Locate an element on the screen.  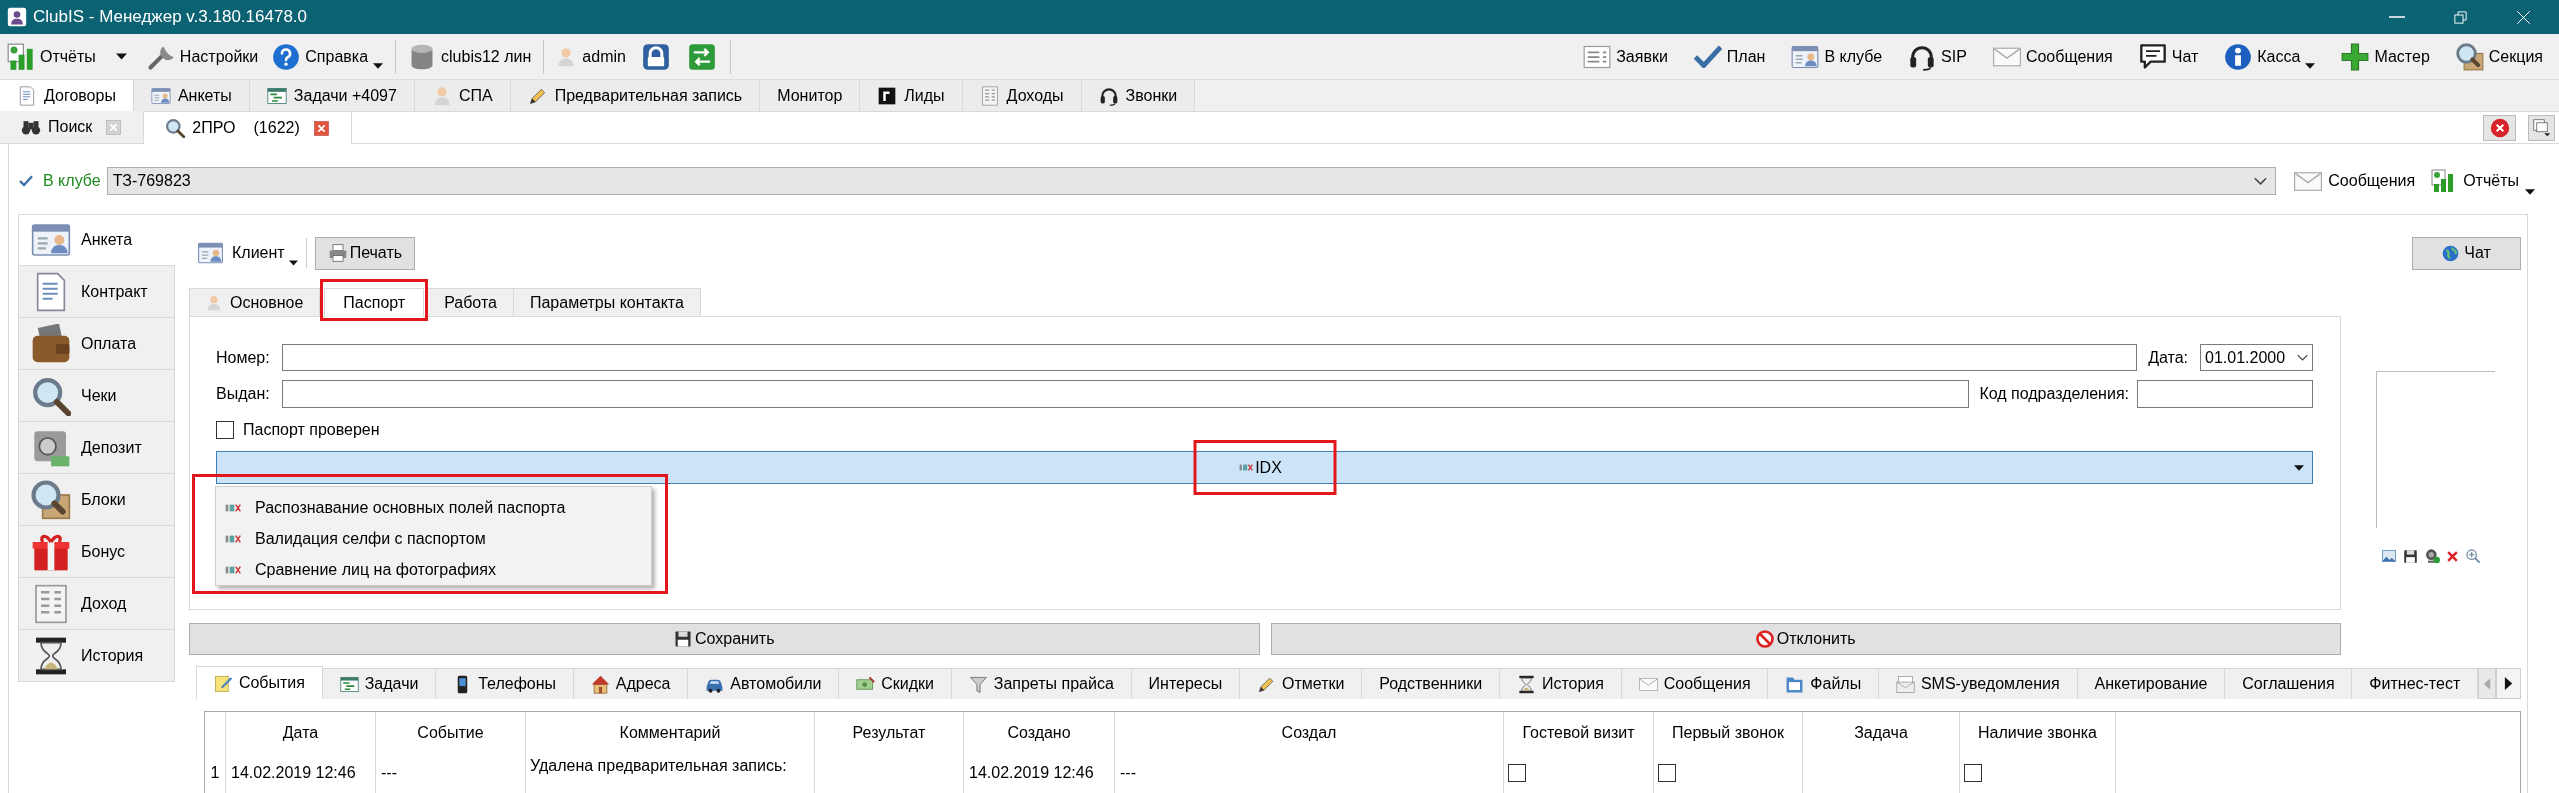
toolbar-button: План is located at coordinates (1729, 56).